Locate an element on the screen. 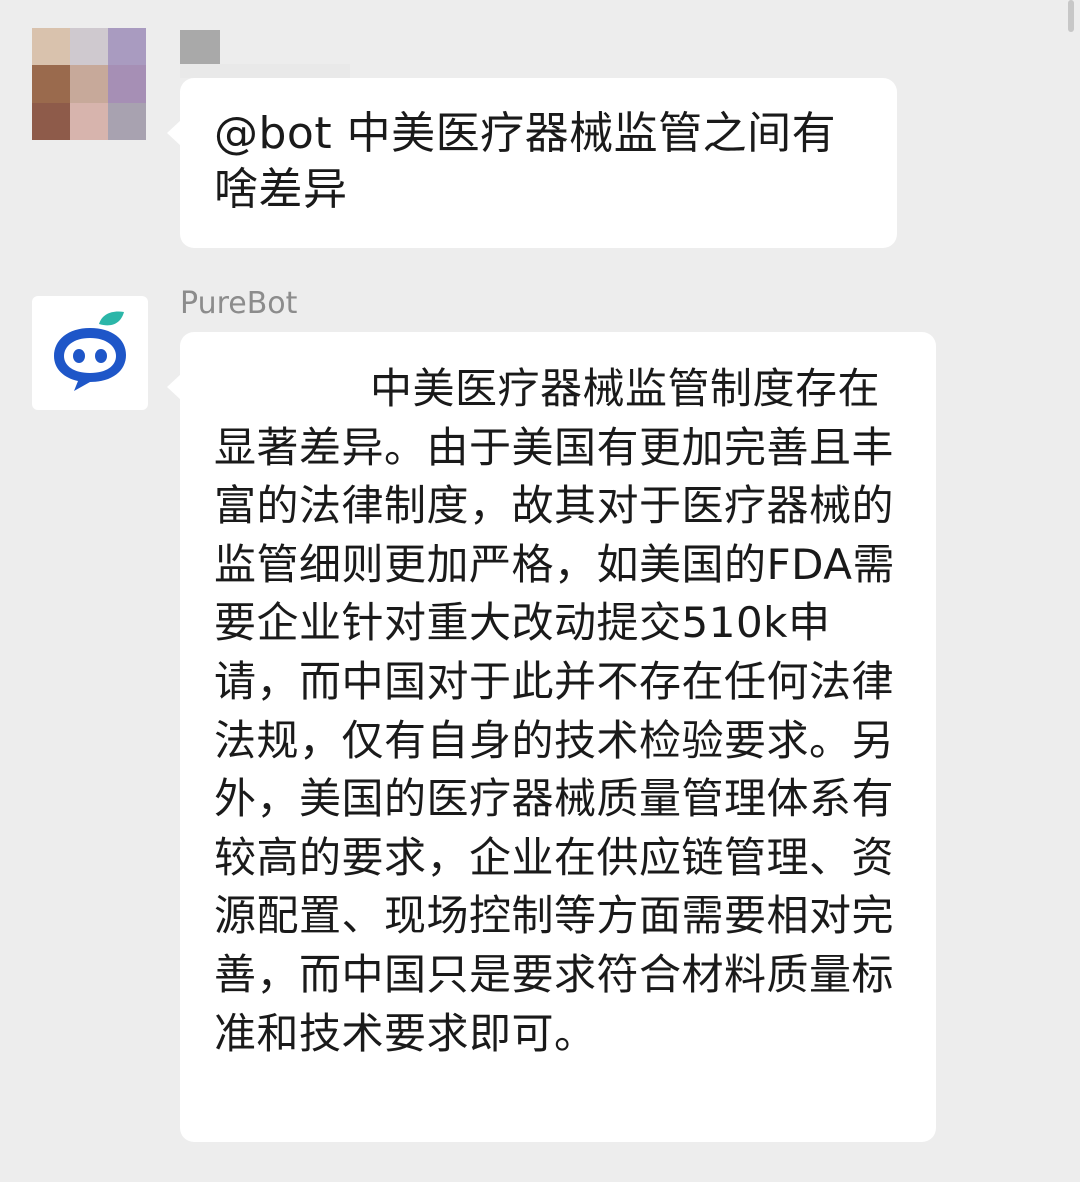 The height and width of the screenshot is (1182, 1080). bot-nickname: PureBot is located at coordinates (239, 303).